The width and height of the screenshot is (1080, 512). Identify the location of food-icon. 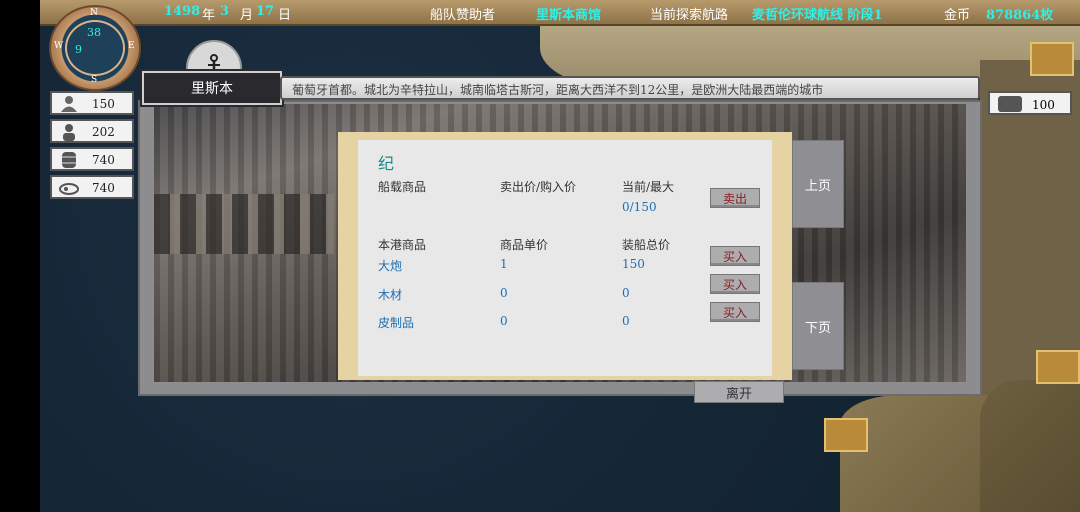
(69, 189).